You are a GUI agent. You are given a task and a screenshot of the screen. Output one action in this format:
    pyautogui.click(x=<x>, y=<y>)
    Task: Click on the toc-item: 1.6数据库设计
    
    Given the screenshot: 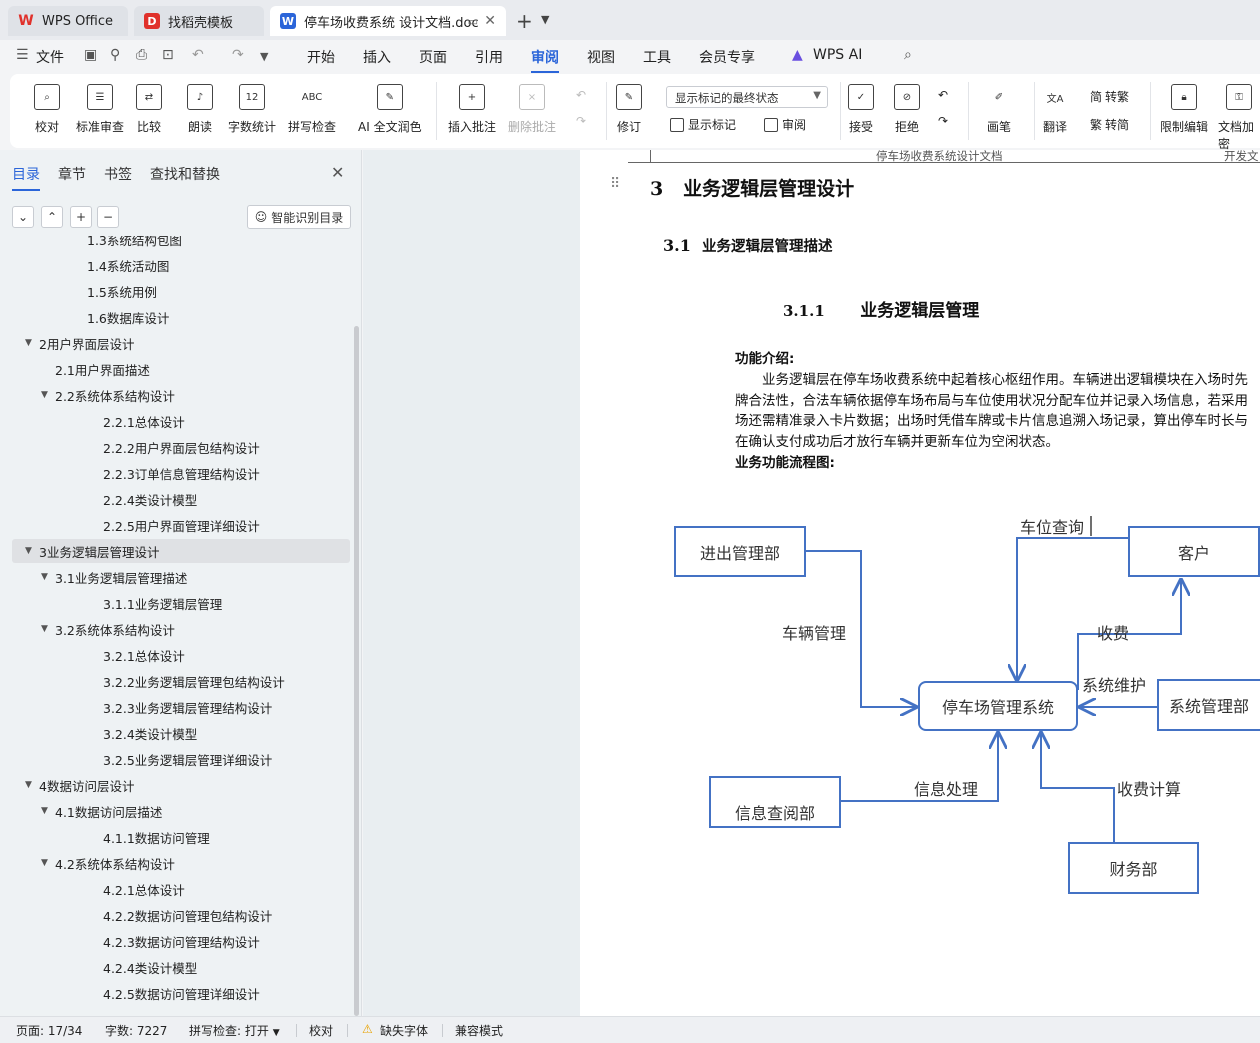 What is the action you would take?
    pyautogui.click(x=181, y=317)
    